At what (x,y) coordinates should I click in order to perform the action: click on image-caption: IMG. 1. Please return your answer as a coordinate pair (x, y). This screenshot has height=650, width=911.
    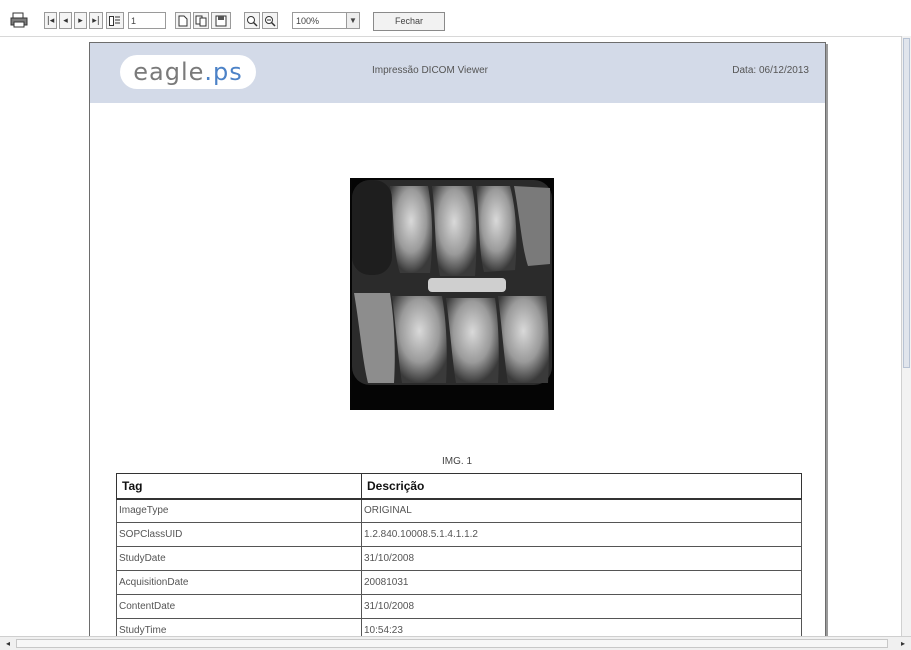
    Looking at the image, I should click on (457, 461).